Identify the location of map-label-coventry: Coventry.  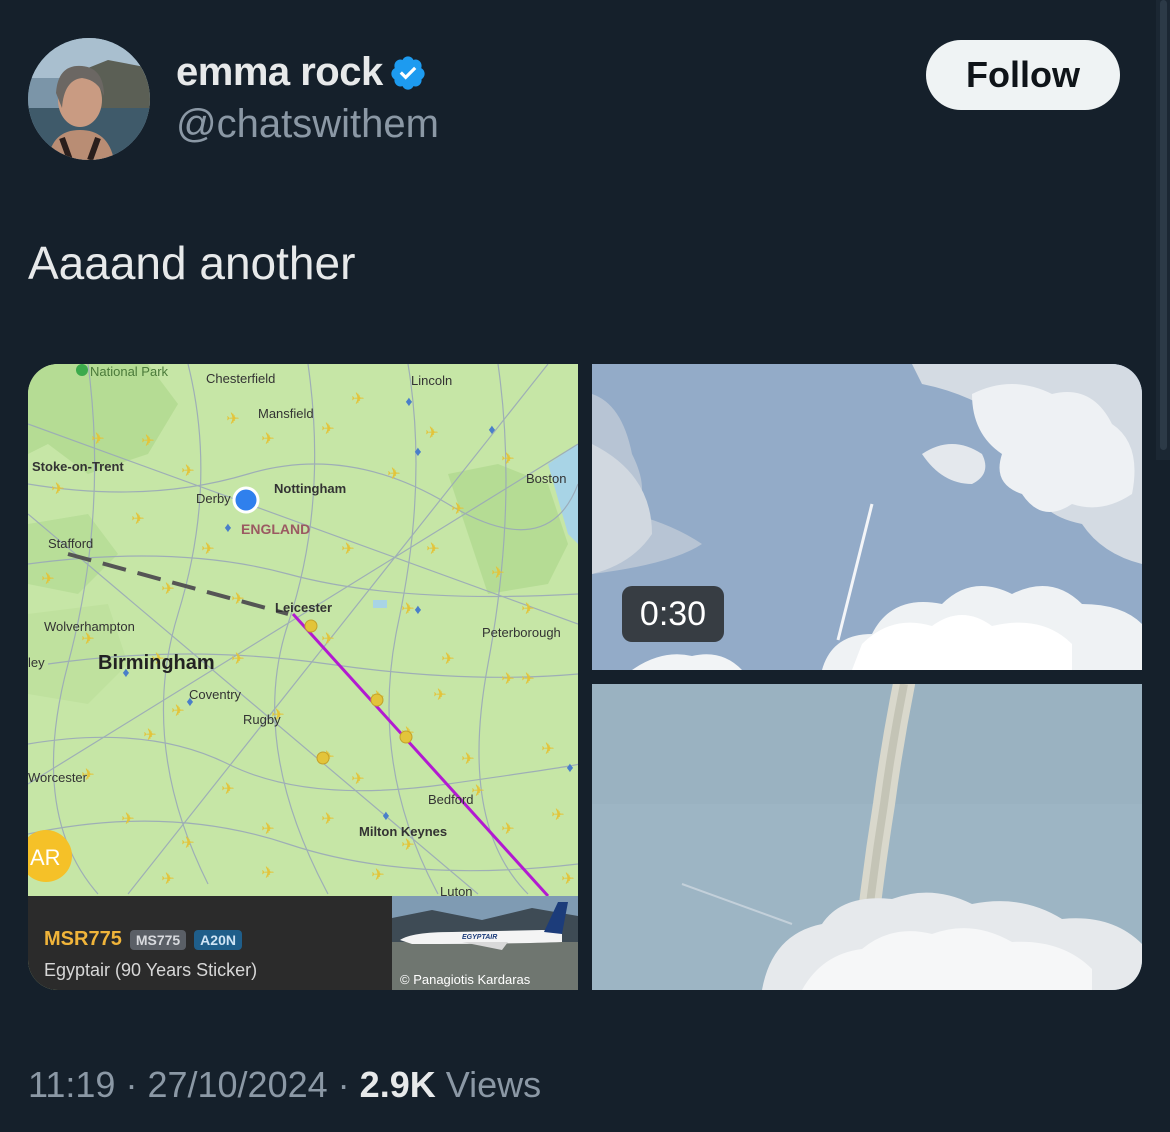
(215, 694).